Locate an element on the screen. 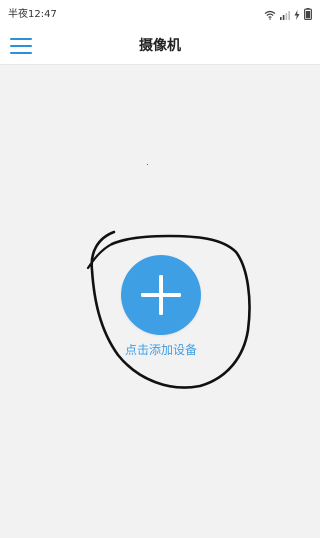 Image resolution: width=320 pixels, height=538 pixels. app-bar: 摄像机 is located at coordinates (160, 46).